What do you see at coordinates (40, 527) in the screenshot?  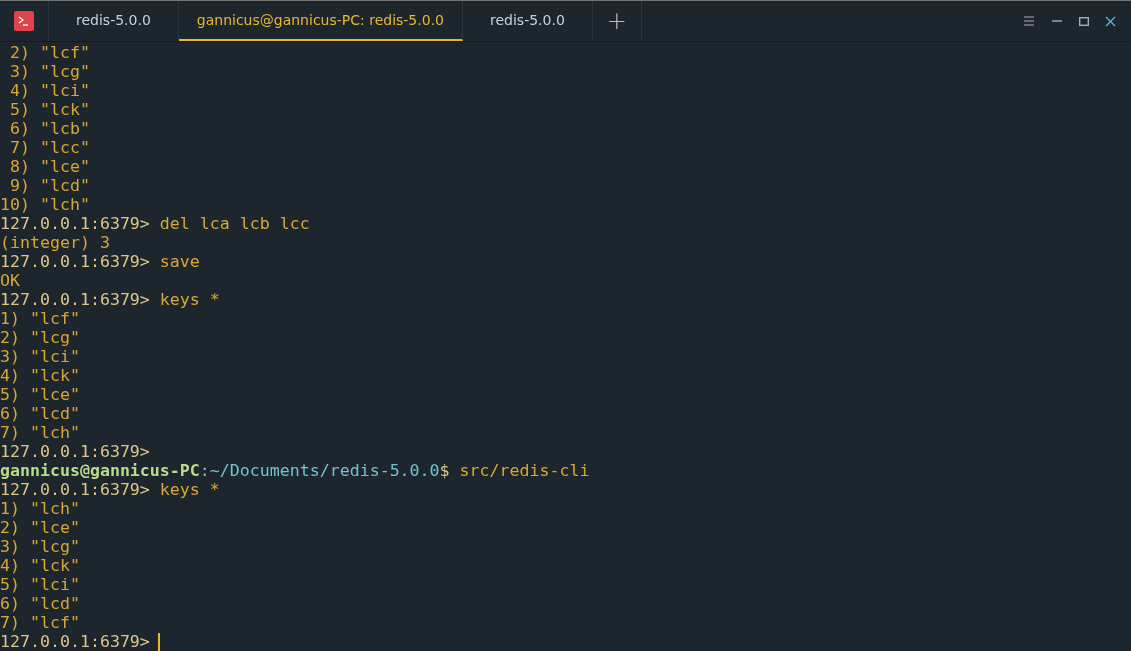 I see `output-text: 2) "lce"` at bounding box center [40, 527].